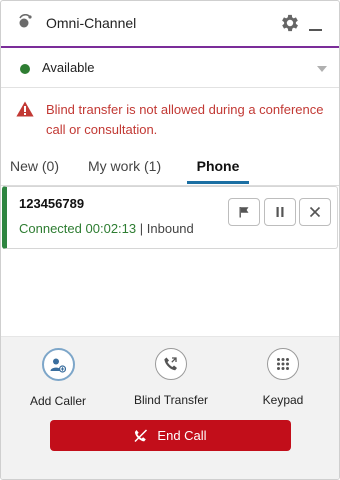 The width and height of the screenshot is (340, 480). What do you see at coordinates (171, 377) in the screenshot?
I see `blind-transfer-button: Blind Transfer` at bounding box center [171, 377].